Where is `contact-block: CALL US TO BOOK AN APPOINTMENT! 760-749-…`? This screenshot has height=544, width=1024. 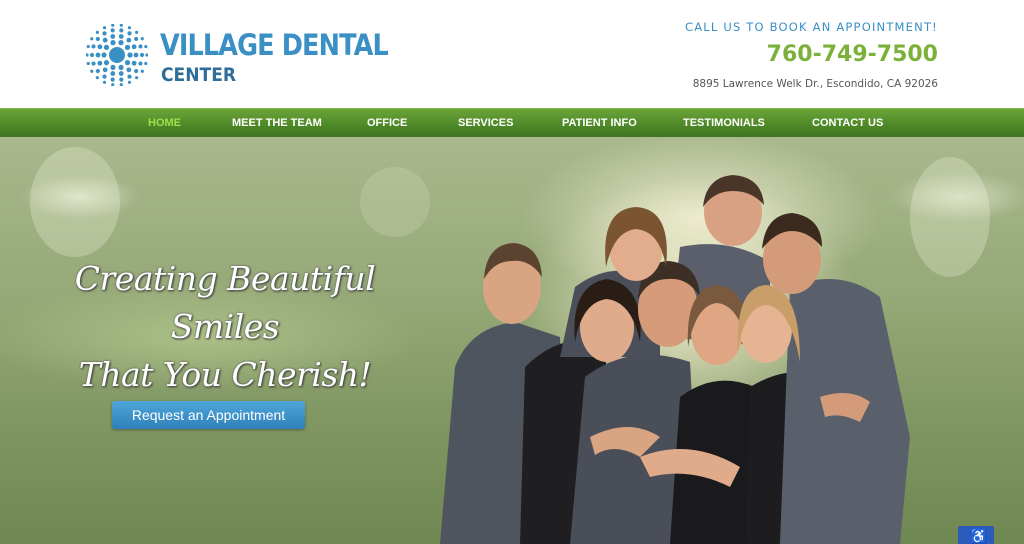
contact-block: CALL US TO BOOK AN APPOINTMENT! 760-749-… is located at coordinates (811, 55).